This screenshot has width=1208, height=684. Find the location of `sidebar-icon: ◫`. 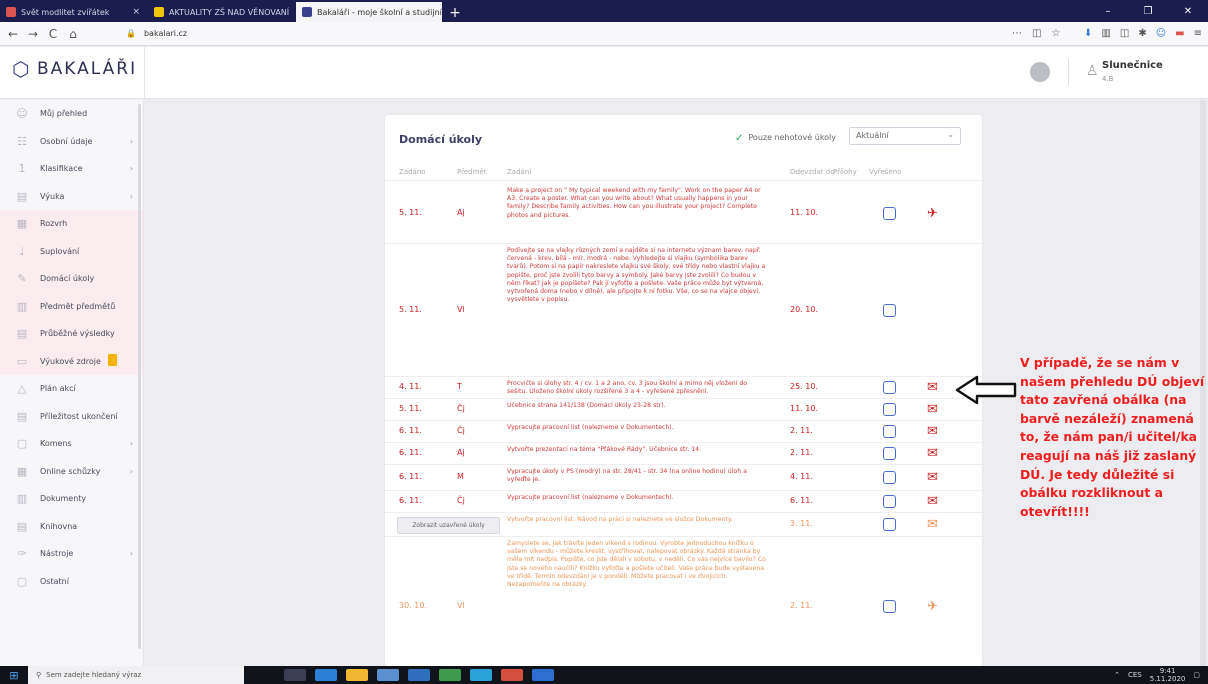

sidebar-icon: ◫ is located at coordinates (1124, 33).